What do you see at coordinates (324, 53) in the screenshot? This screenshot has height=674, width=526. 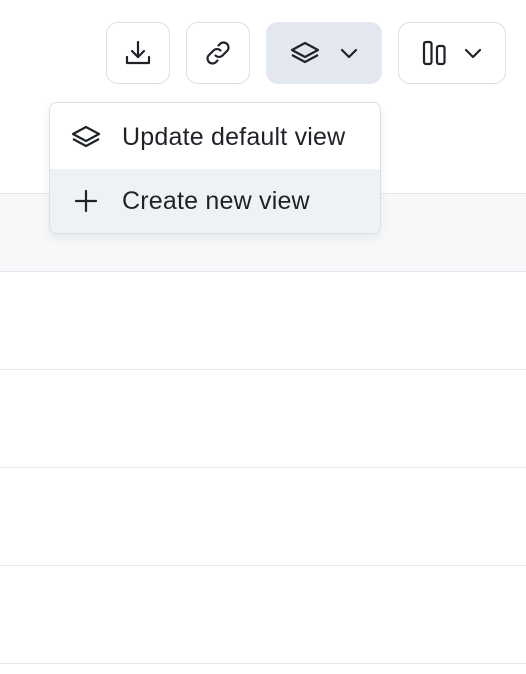 I see `views-dropdown-button` at bounding box center [324, 53].